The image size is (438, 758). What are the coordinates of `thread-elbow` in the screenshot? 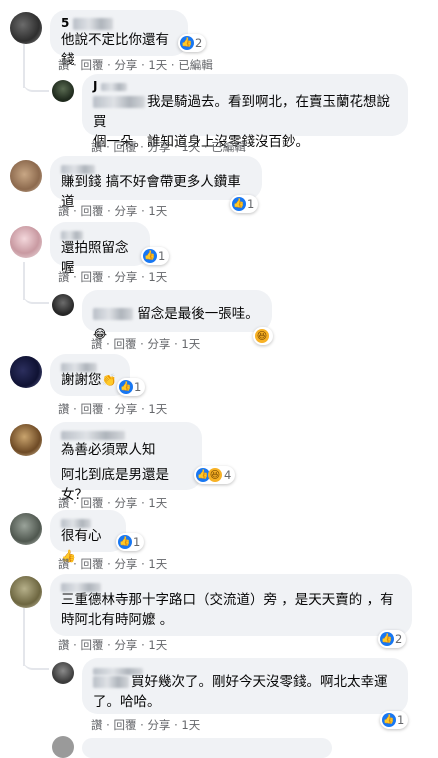 It's located at (36, 291).